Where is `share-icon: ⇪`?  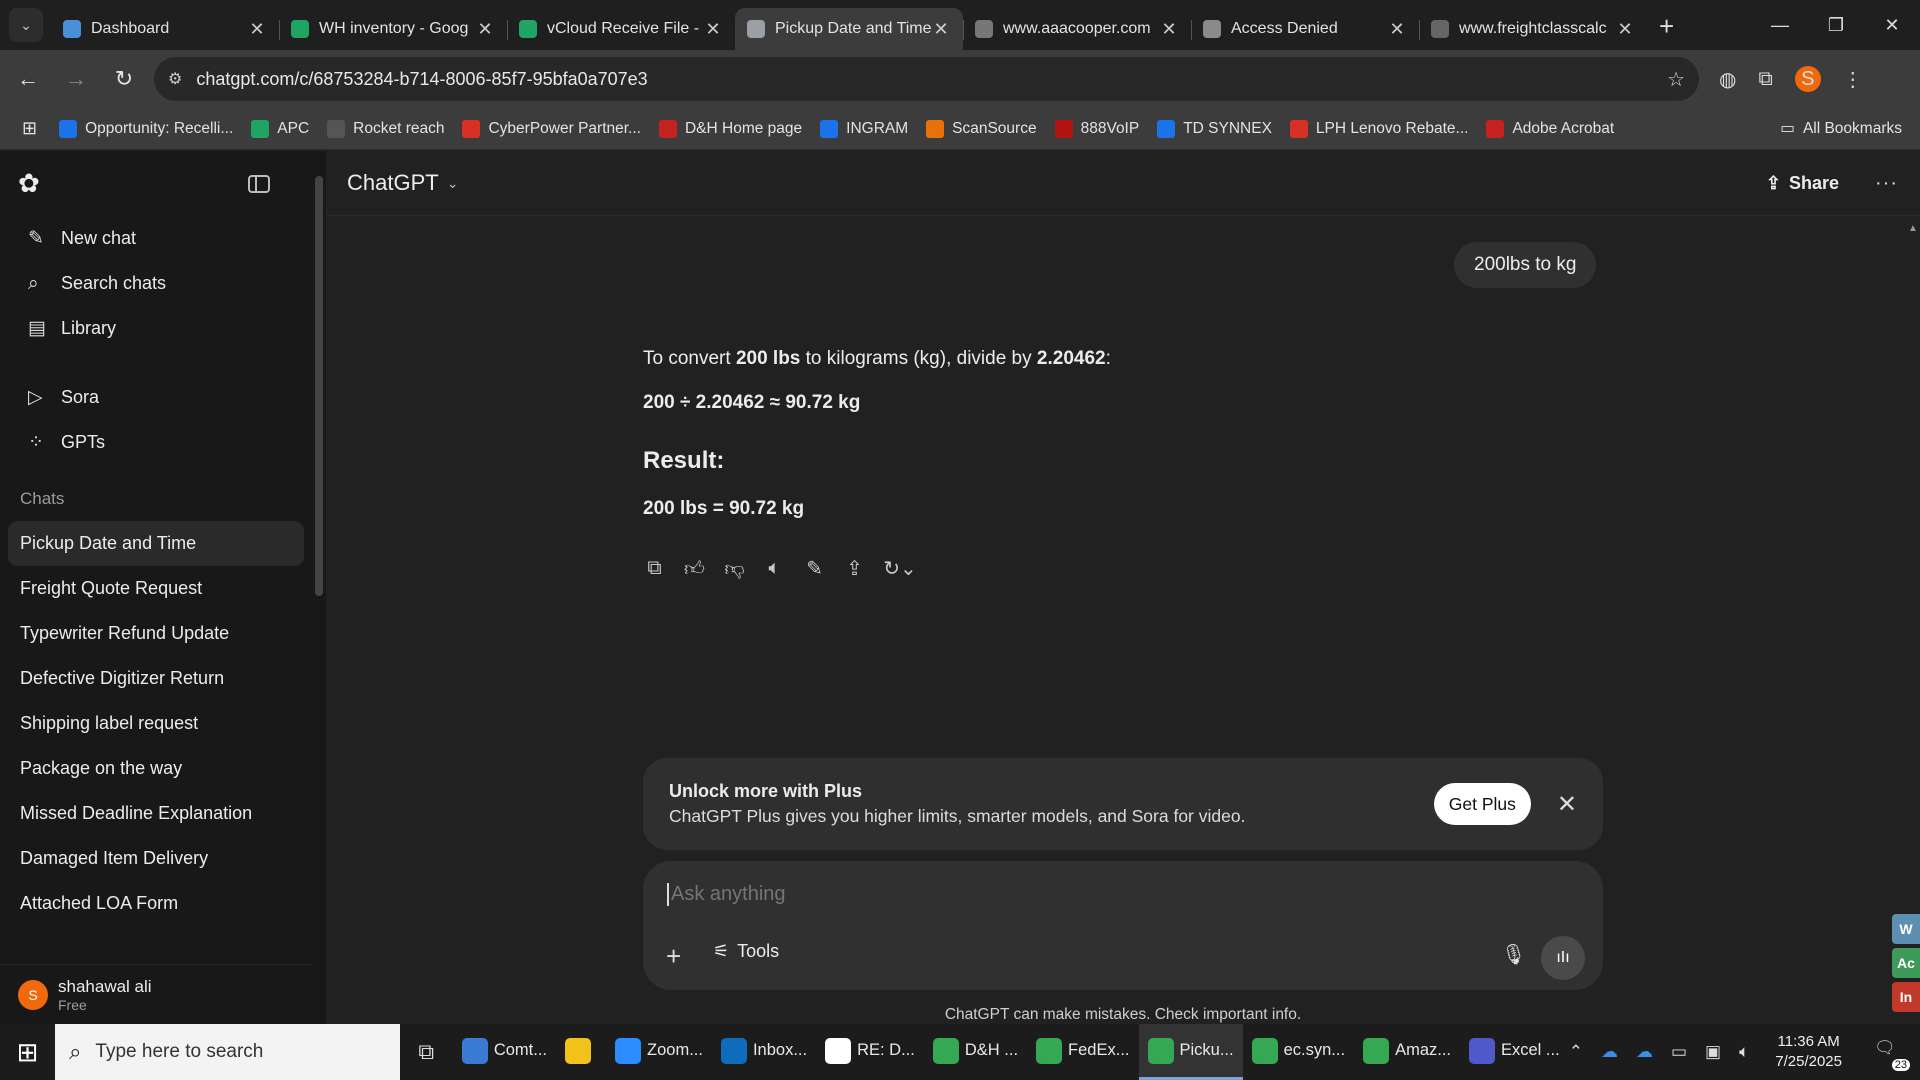
share-icon: ⇪ is located at coordinates (854, 568).